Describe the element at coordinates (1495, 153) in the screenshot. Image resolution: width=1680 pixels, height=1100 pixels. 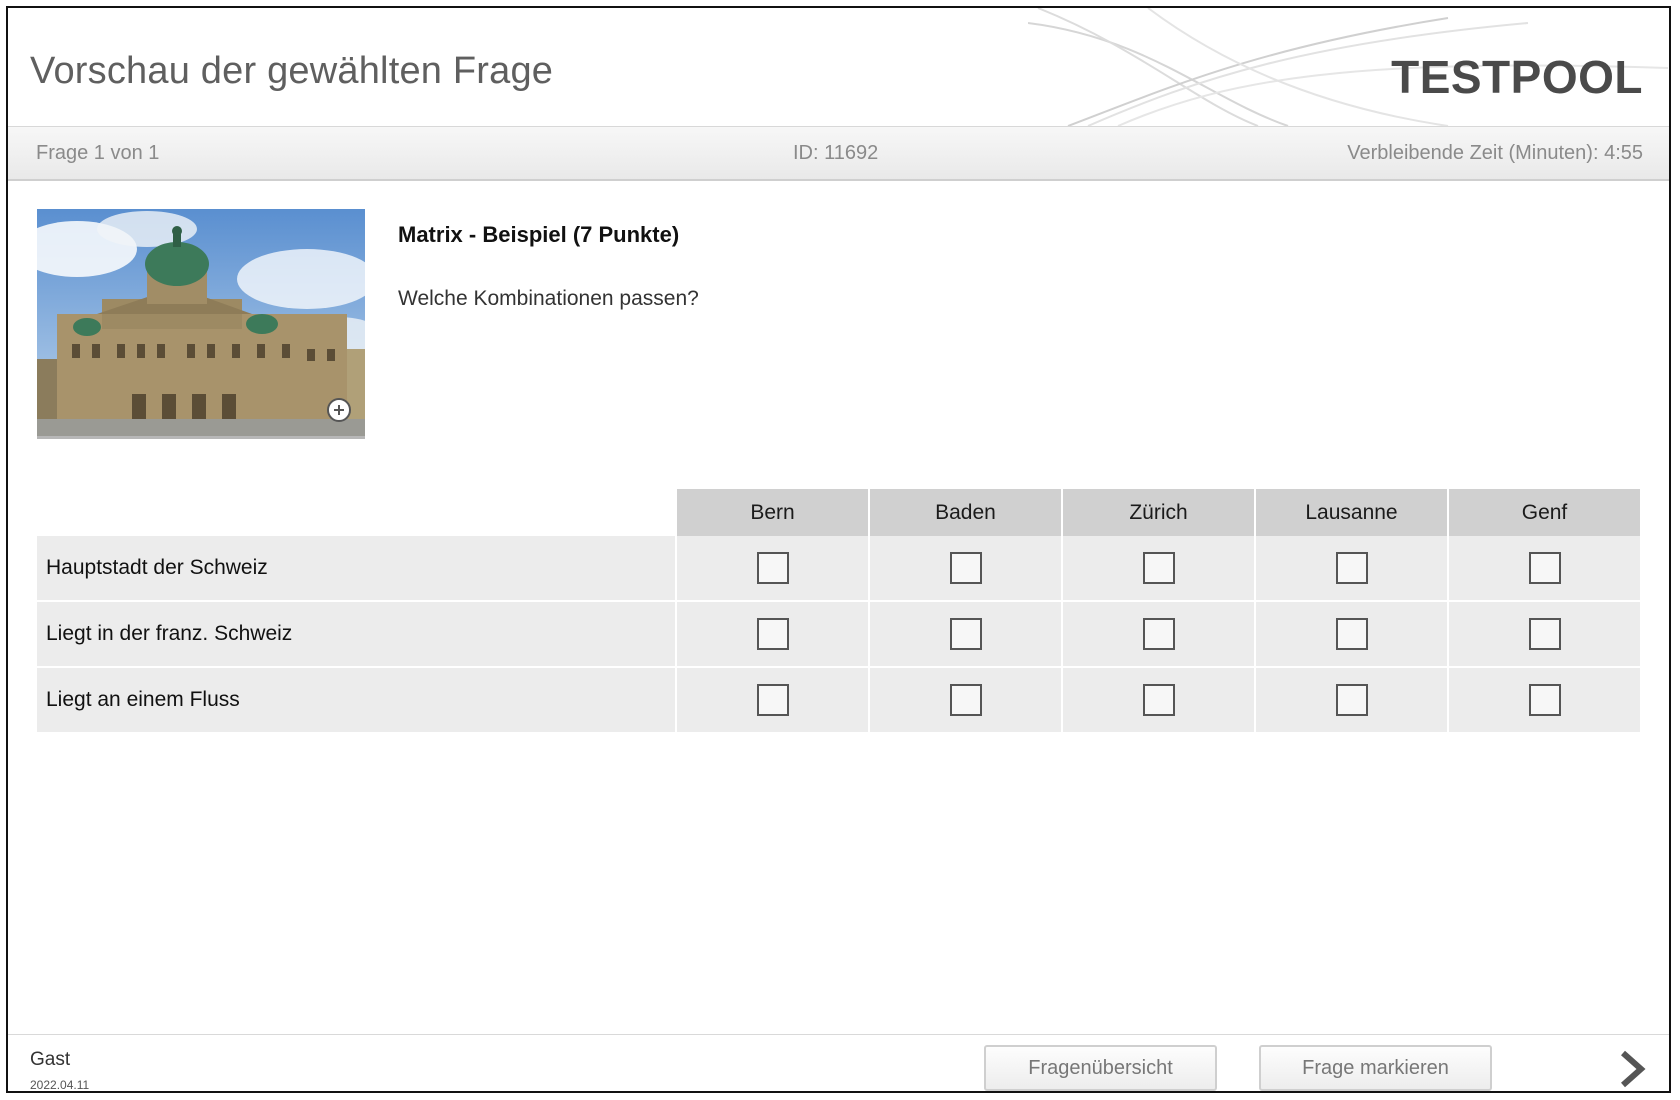
I see `remaining-time: Verbleibende Zeit (Minuten): 4:55` at that location.